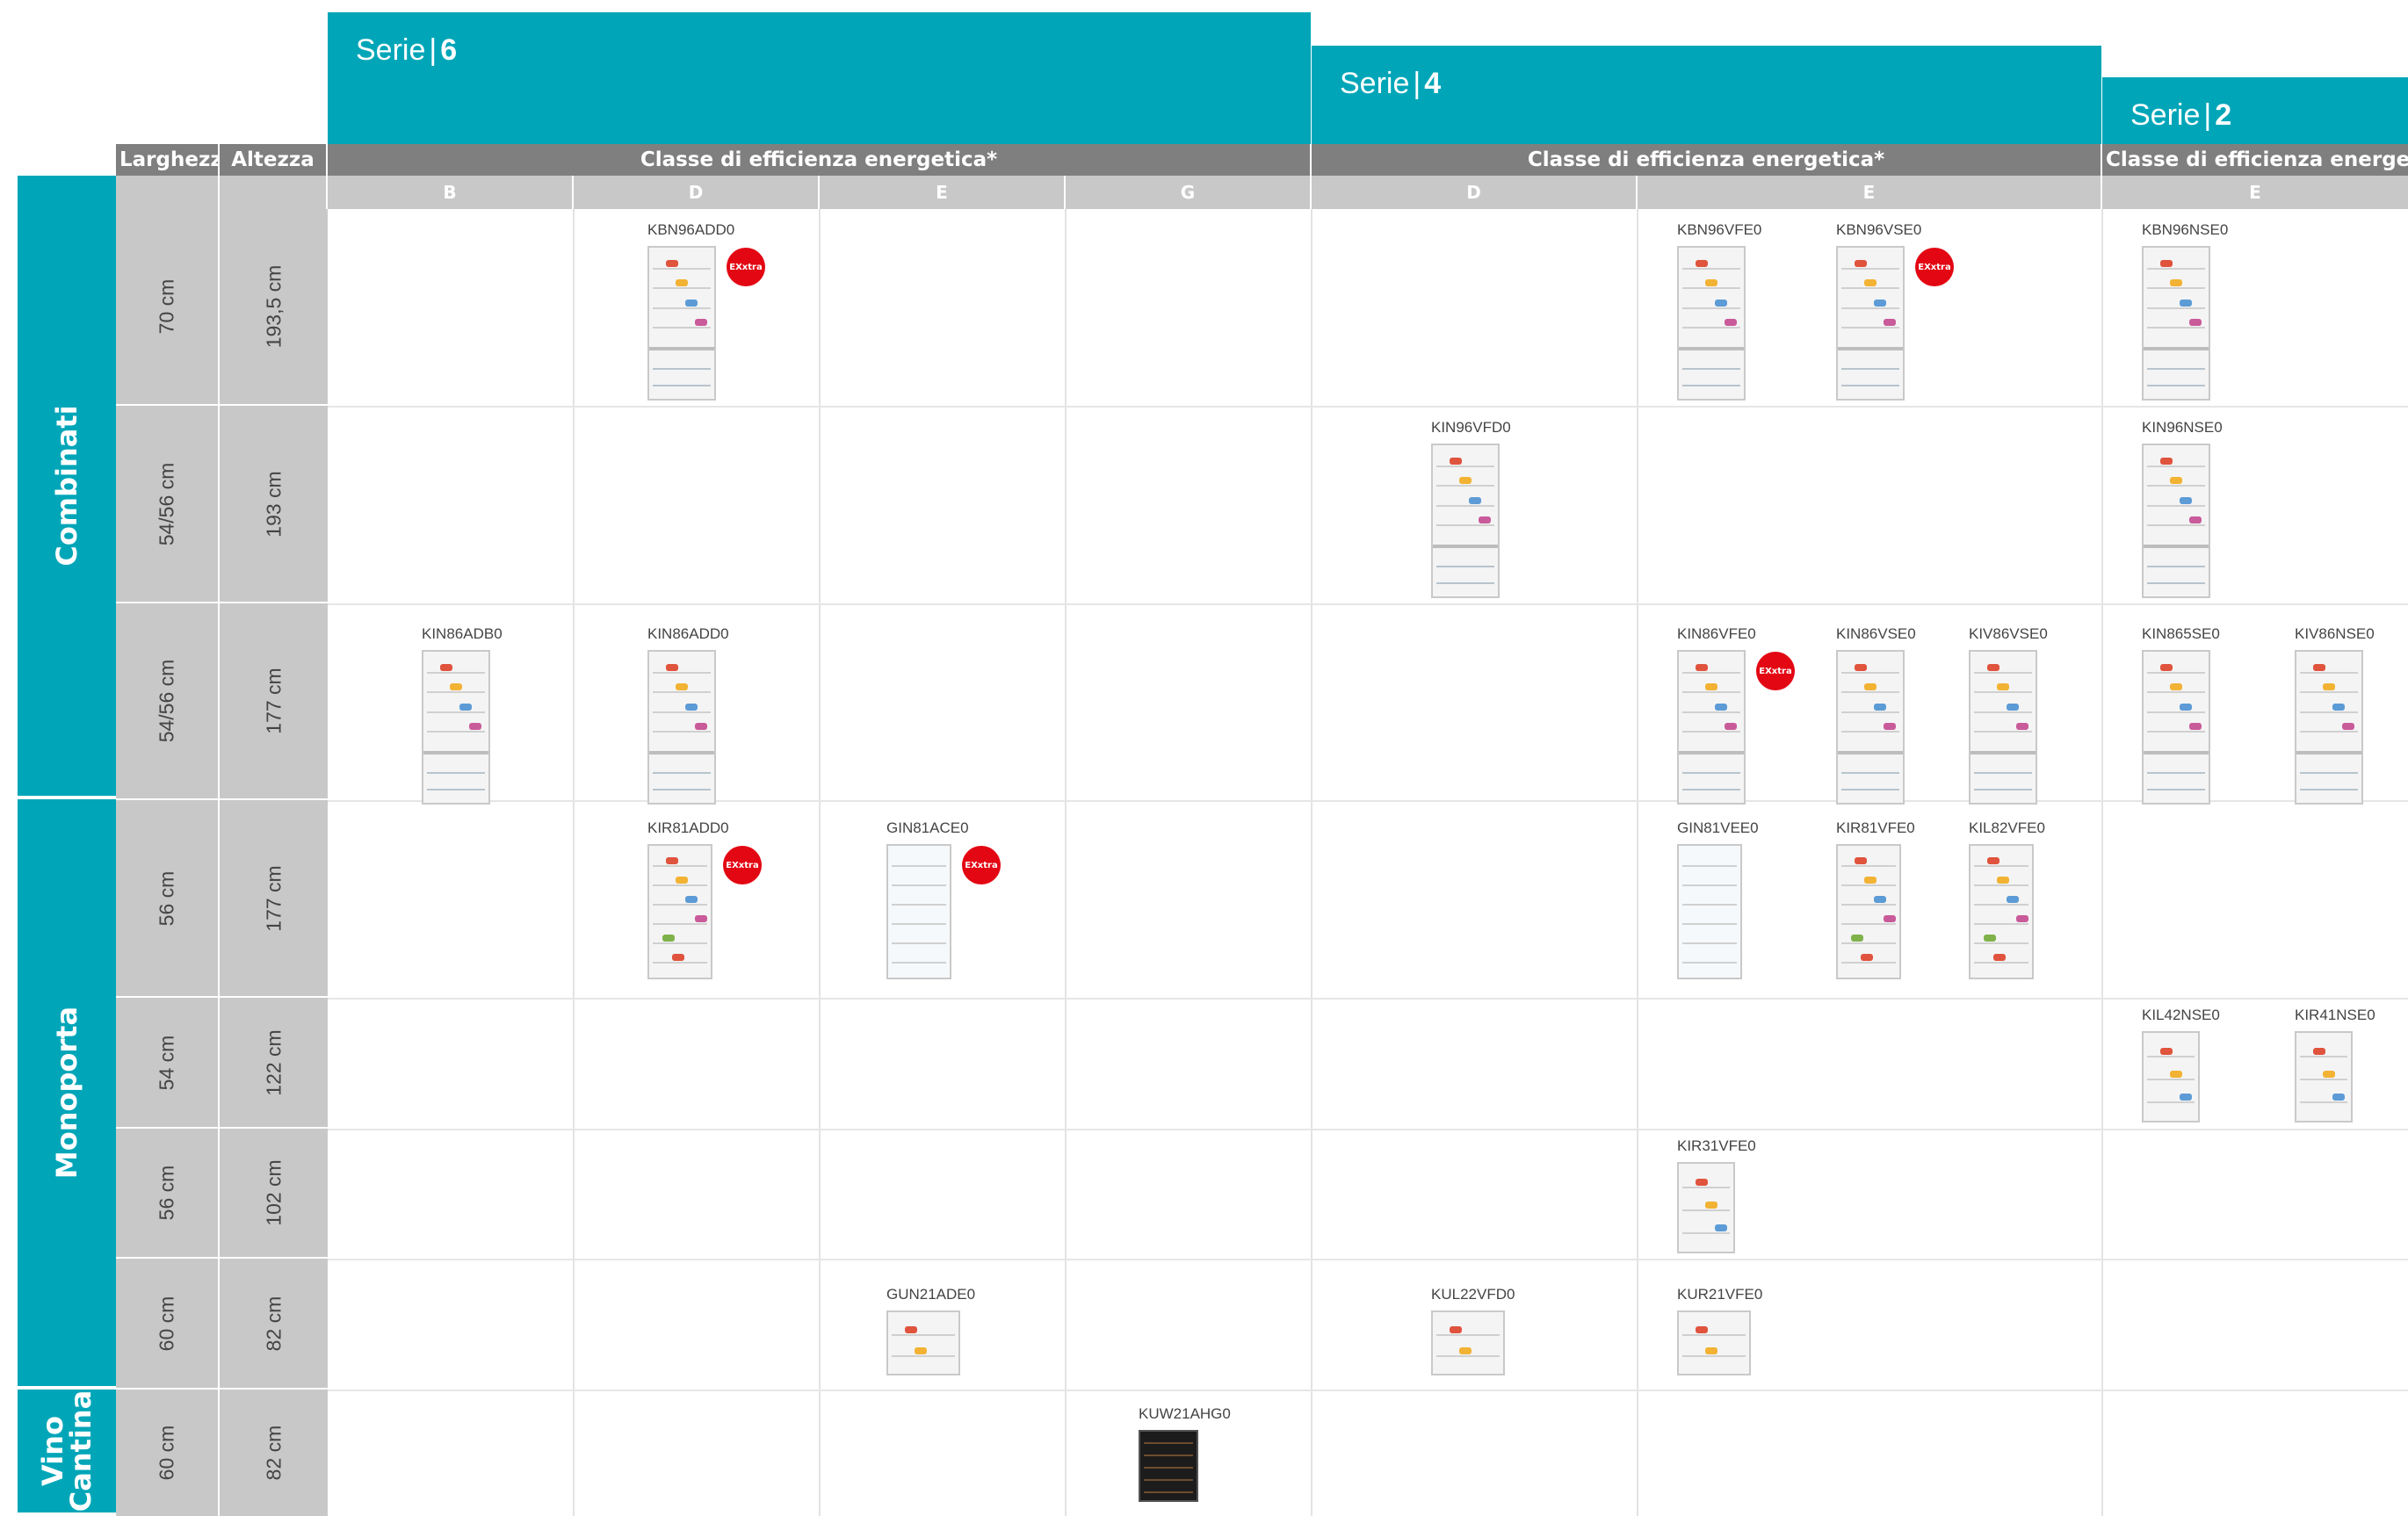 The width and height of the screenshot is (2408, 1516). What do you see at coordinates (746, 267) in the screenshot?
I see `exxtra-badge: EXxtra` at bounding box center [746, 267].